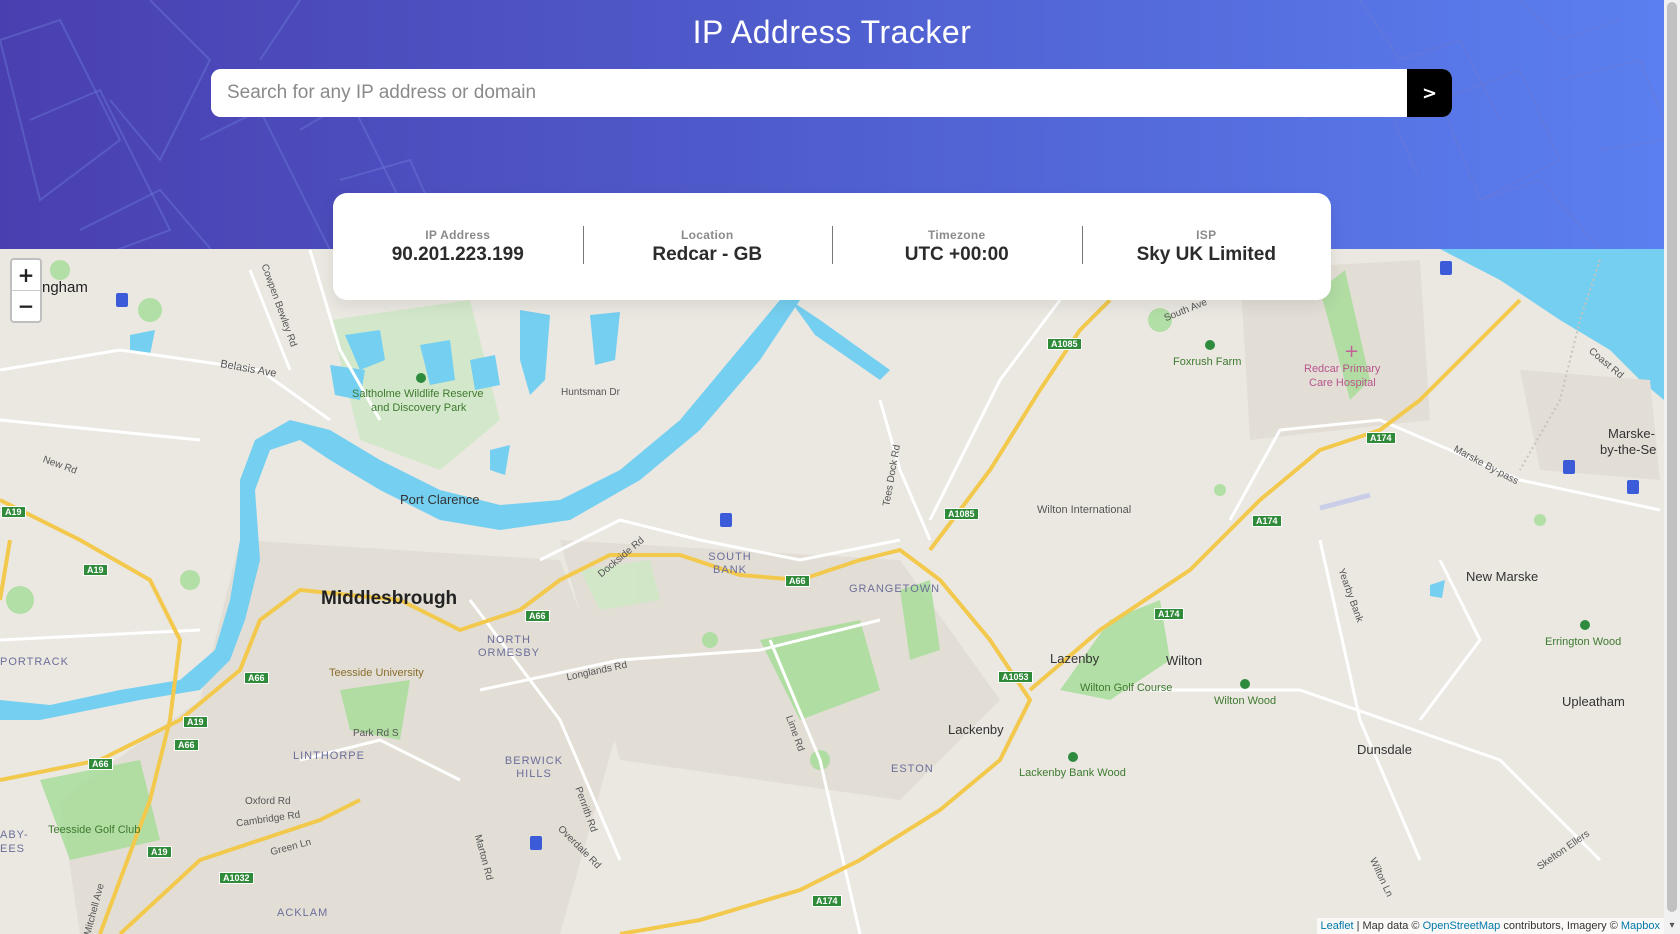 This screenshot has width=1680, height=934. What do you see at coordinates (1672, 457) in the screenshot?
I see `scrollbar-thumb` at bounding box center [1672, 457].